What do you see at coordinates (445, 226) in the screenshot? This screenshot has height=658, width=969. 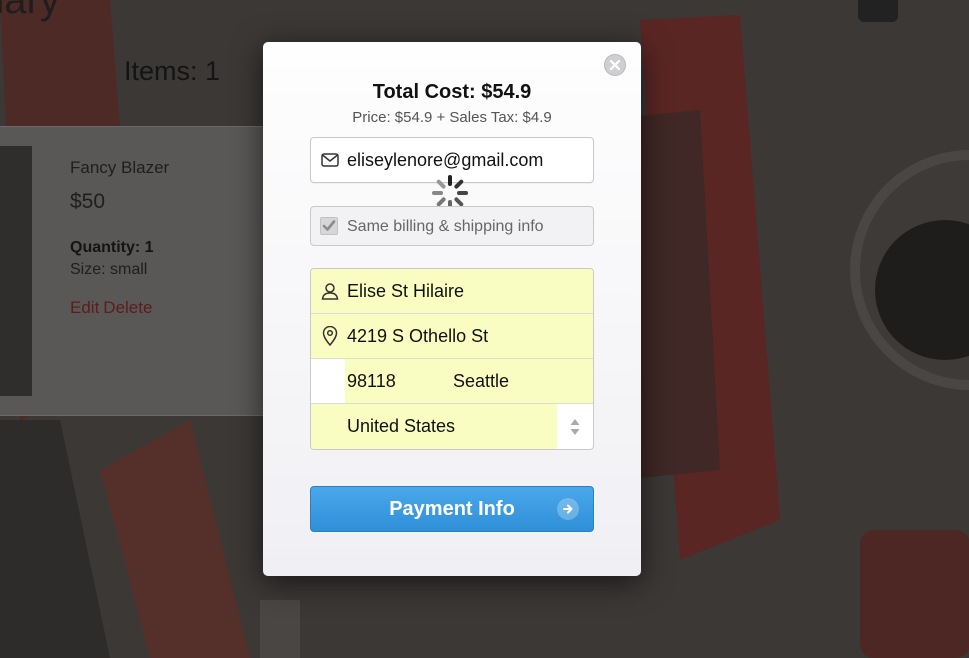 I see `same-info-label: Same billing & shipping info` at bounding box center [445, 226].